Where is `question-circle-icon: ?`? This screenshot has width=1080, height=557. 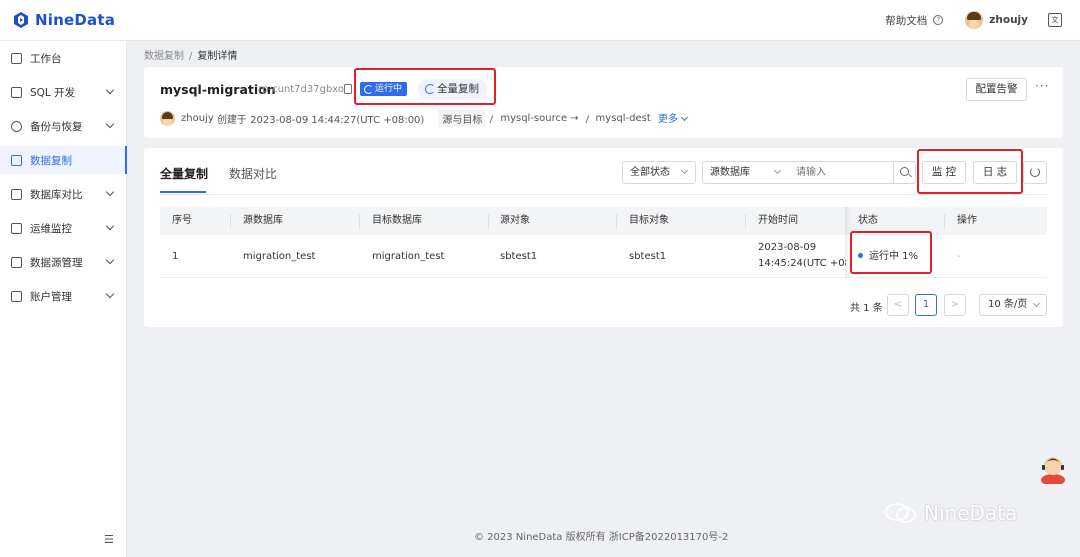 question-circle-icon: ? is located at coordinates (938, 20).